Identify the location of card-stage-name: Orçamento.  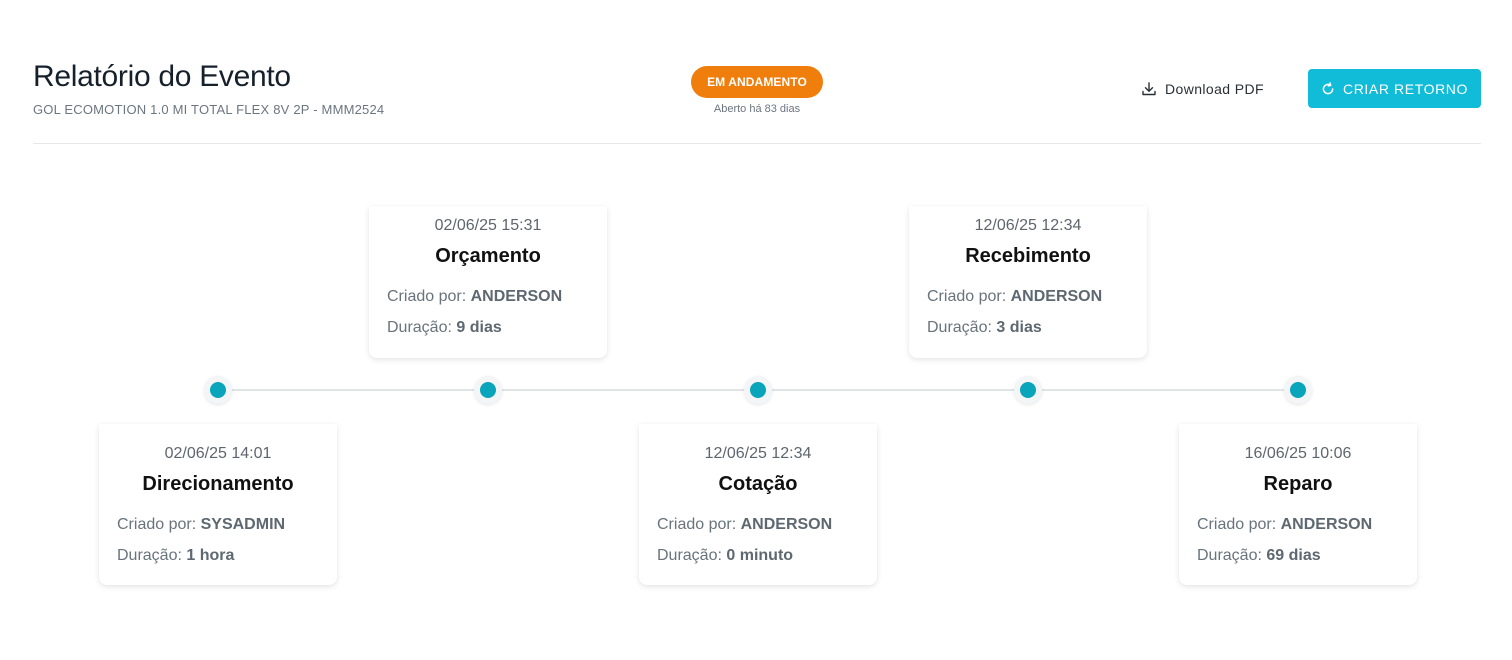
(488, 256).